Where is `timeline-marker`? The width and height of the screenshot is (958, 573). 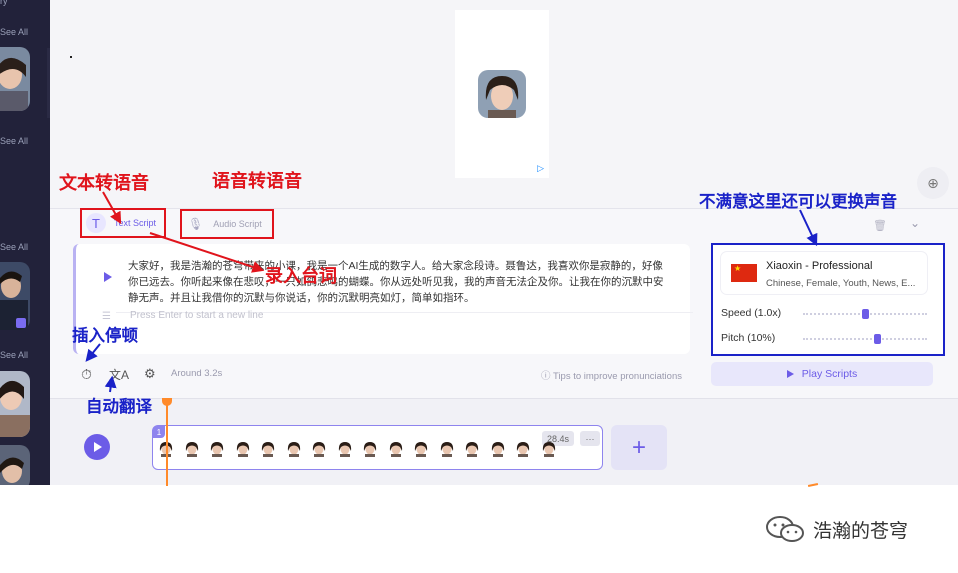 timeline-marker is located at coordinates (813, 485).